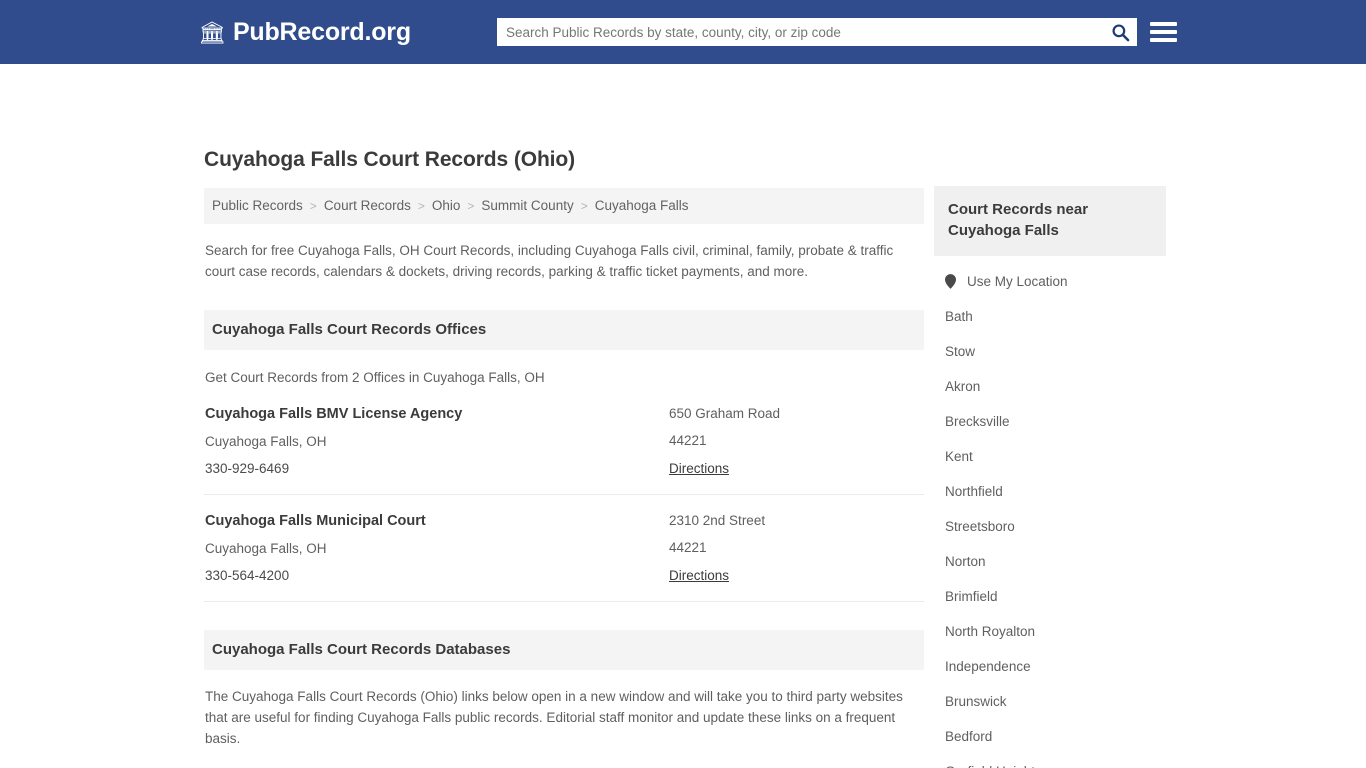 Image resolution: width=1366 pixels, height=768 pixels. I want to click on office-phone: 330-929-6469, so click(437, 468).